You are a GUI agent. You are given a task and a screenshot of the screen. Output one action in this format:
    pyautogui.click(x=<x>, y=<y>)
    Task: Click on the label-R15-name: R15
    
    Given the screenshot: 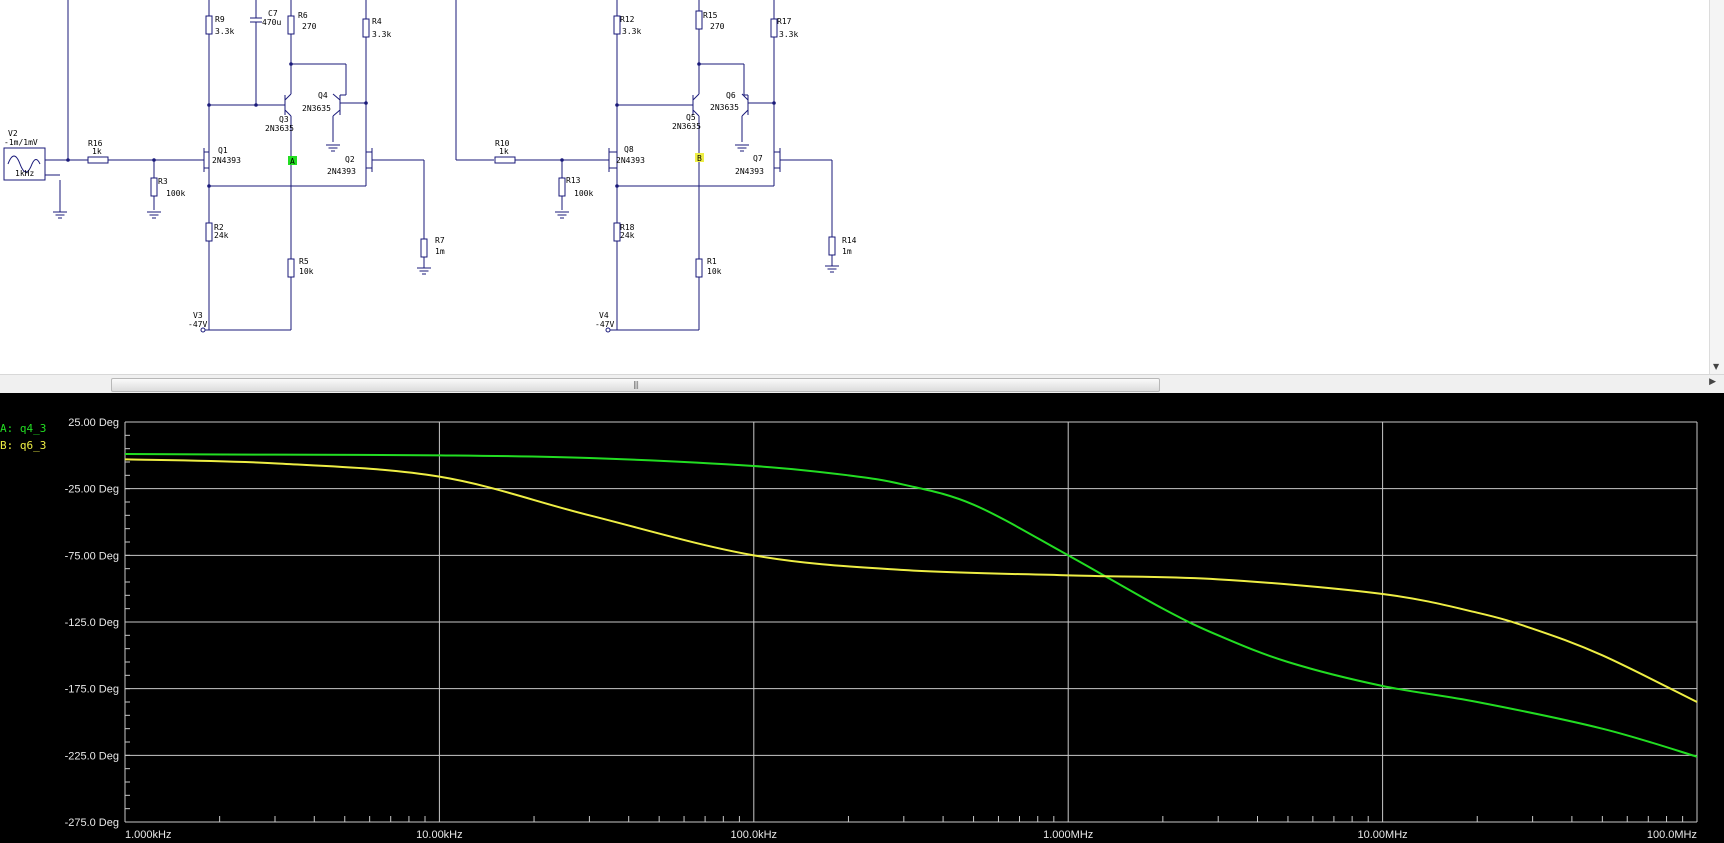 What is the action you would take?
    pyautogui.click(x=710, y=15)
    